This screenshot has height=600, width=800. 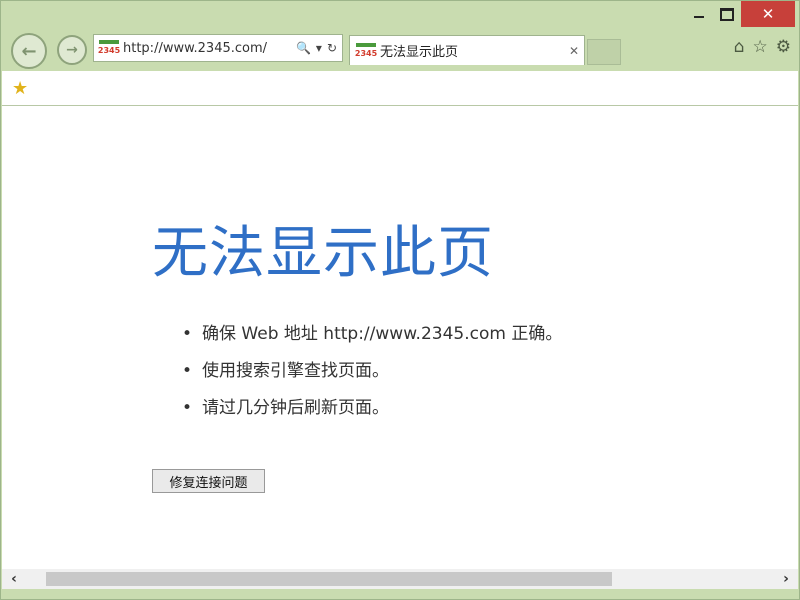 What do you see at coordinates (303, 48) in the screenshot?
I see `search-icon: 🔍` at bounding box center [303, 48].